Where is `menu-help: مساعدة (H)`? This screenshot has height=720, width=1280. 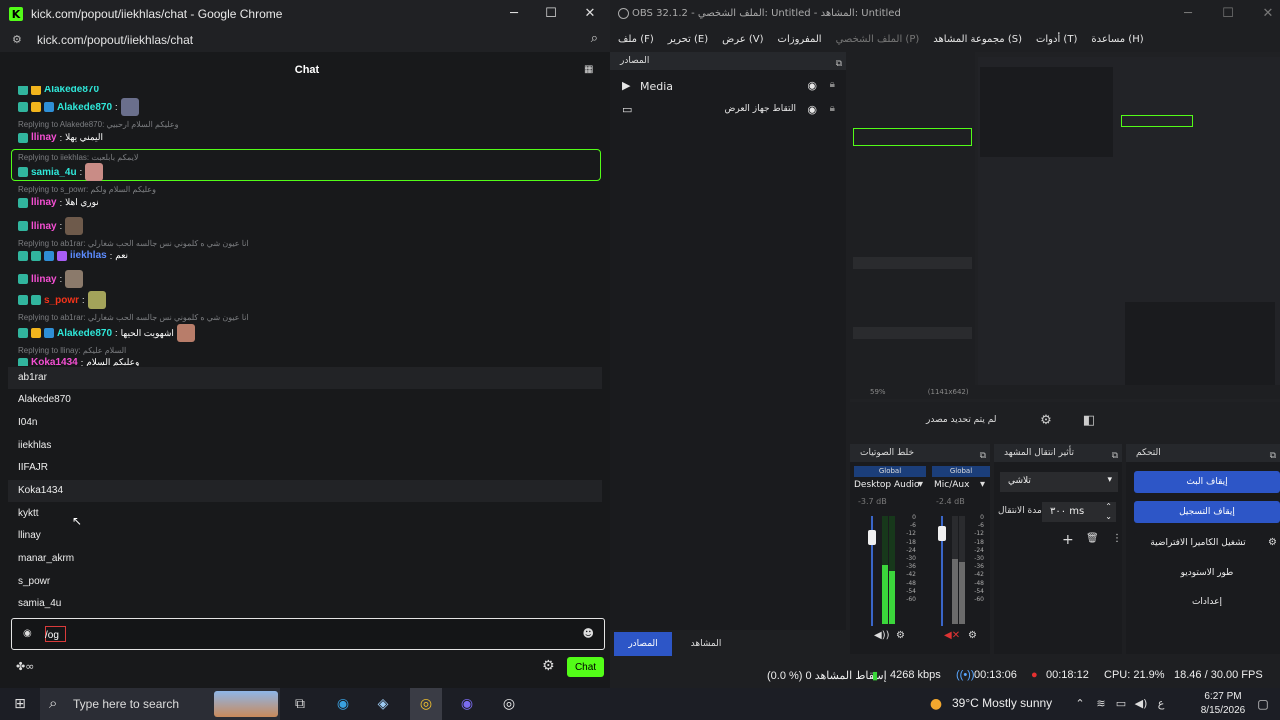 menu-help: مساعدة (H) is located at coordinates (1117, 39).